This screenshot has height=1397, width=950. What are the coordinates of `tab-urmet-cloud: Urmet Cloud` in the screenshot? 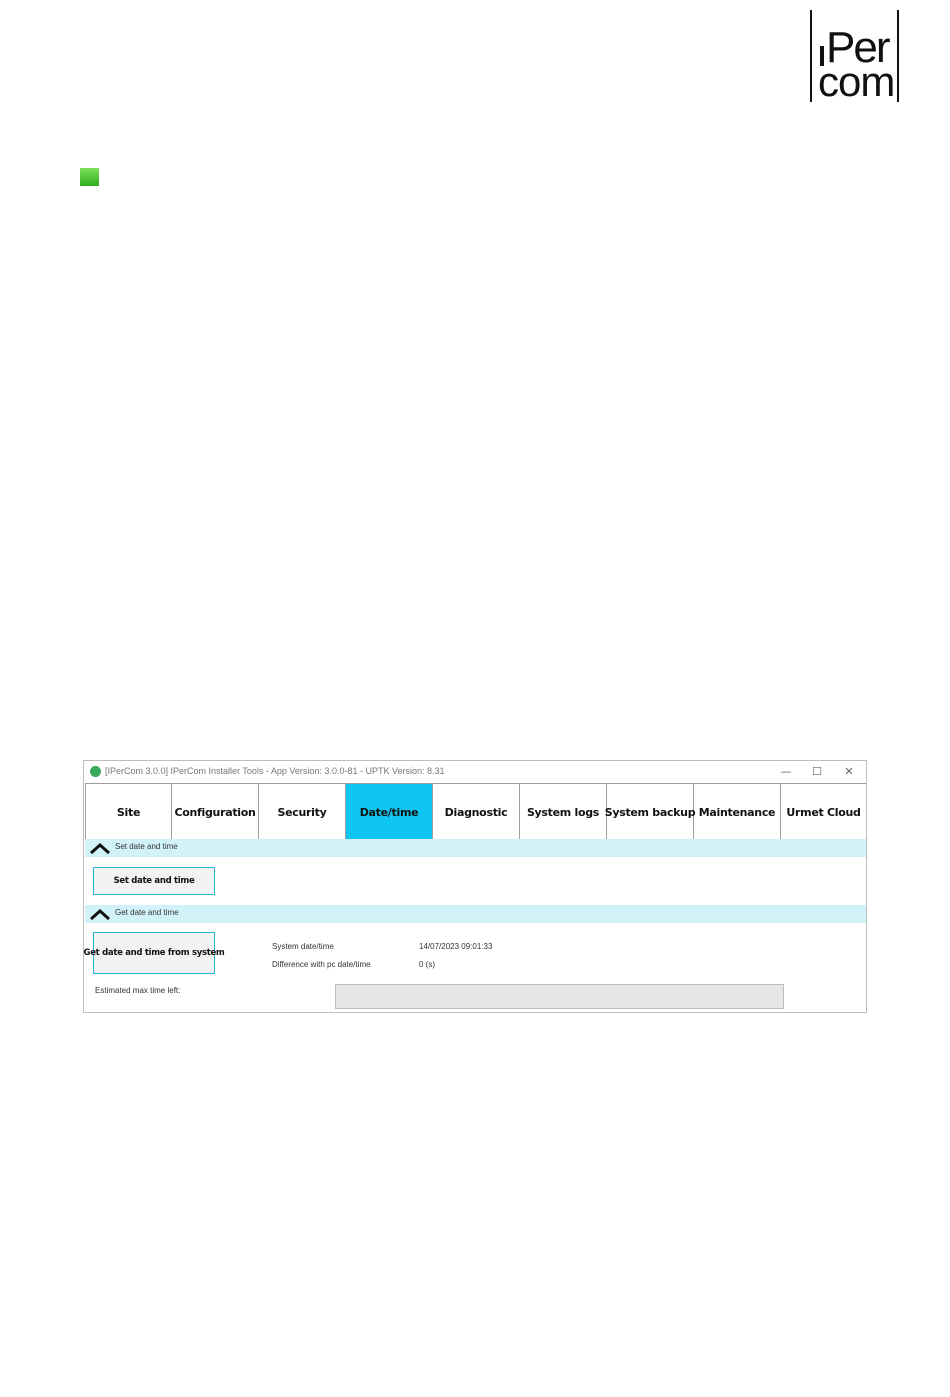 It's located at (823, 812).